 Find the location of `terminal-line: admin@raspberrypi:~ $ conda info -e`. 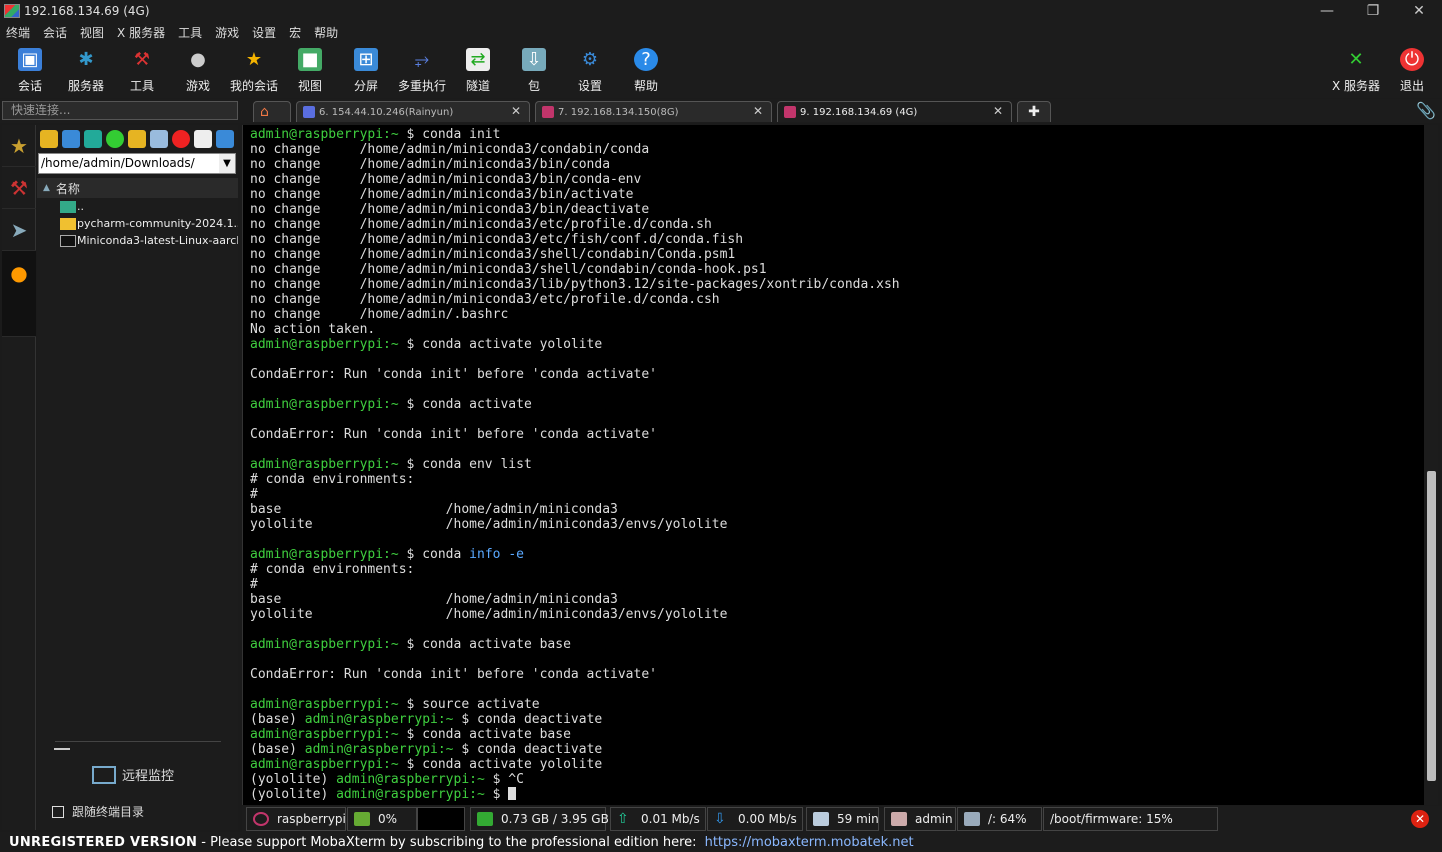

terminal-line: admin@raspberrypi:~ $ conda info -e is located at coordinates (837, 554).